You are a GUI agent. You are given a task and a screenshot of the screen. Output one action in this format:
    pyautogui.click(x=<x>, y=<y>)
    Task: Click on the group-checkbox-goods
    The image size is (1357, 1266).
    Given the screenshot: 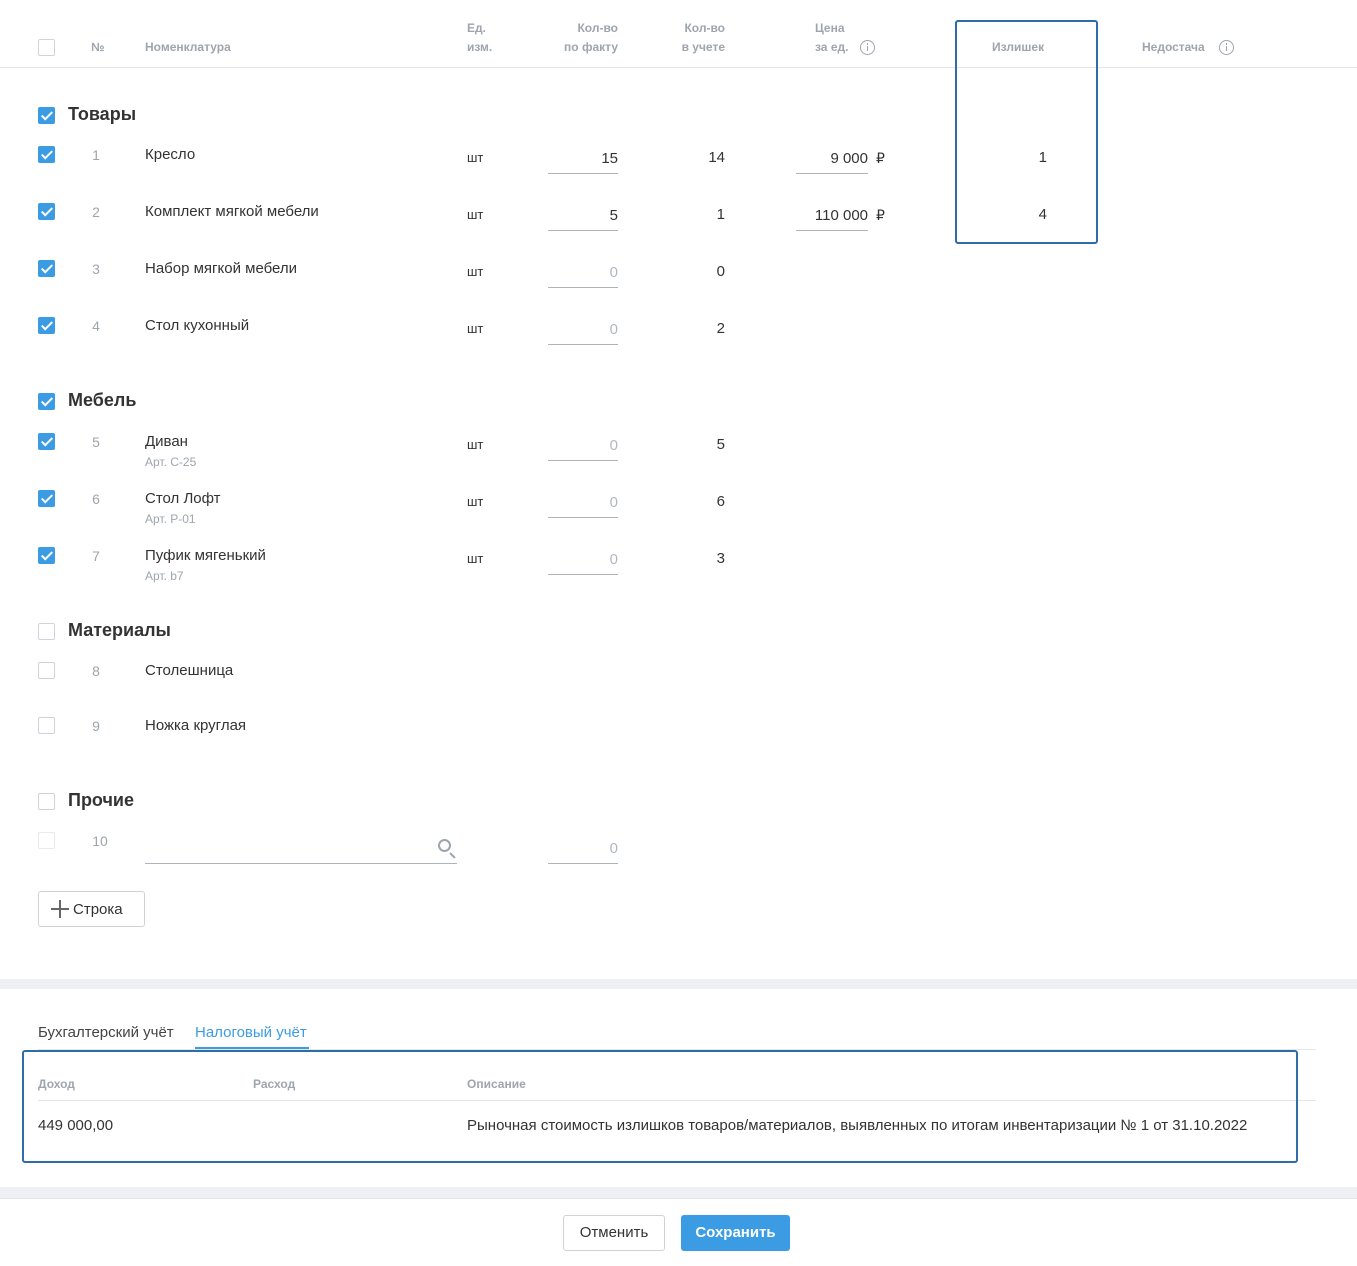 What is the action you would take?
    pyautogui.click(x=46, y=115)
    